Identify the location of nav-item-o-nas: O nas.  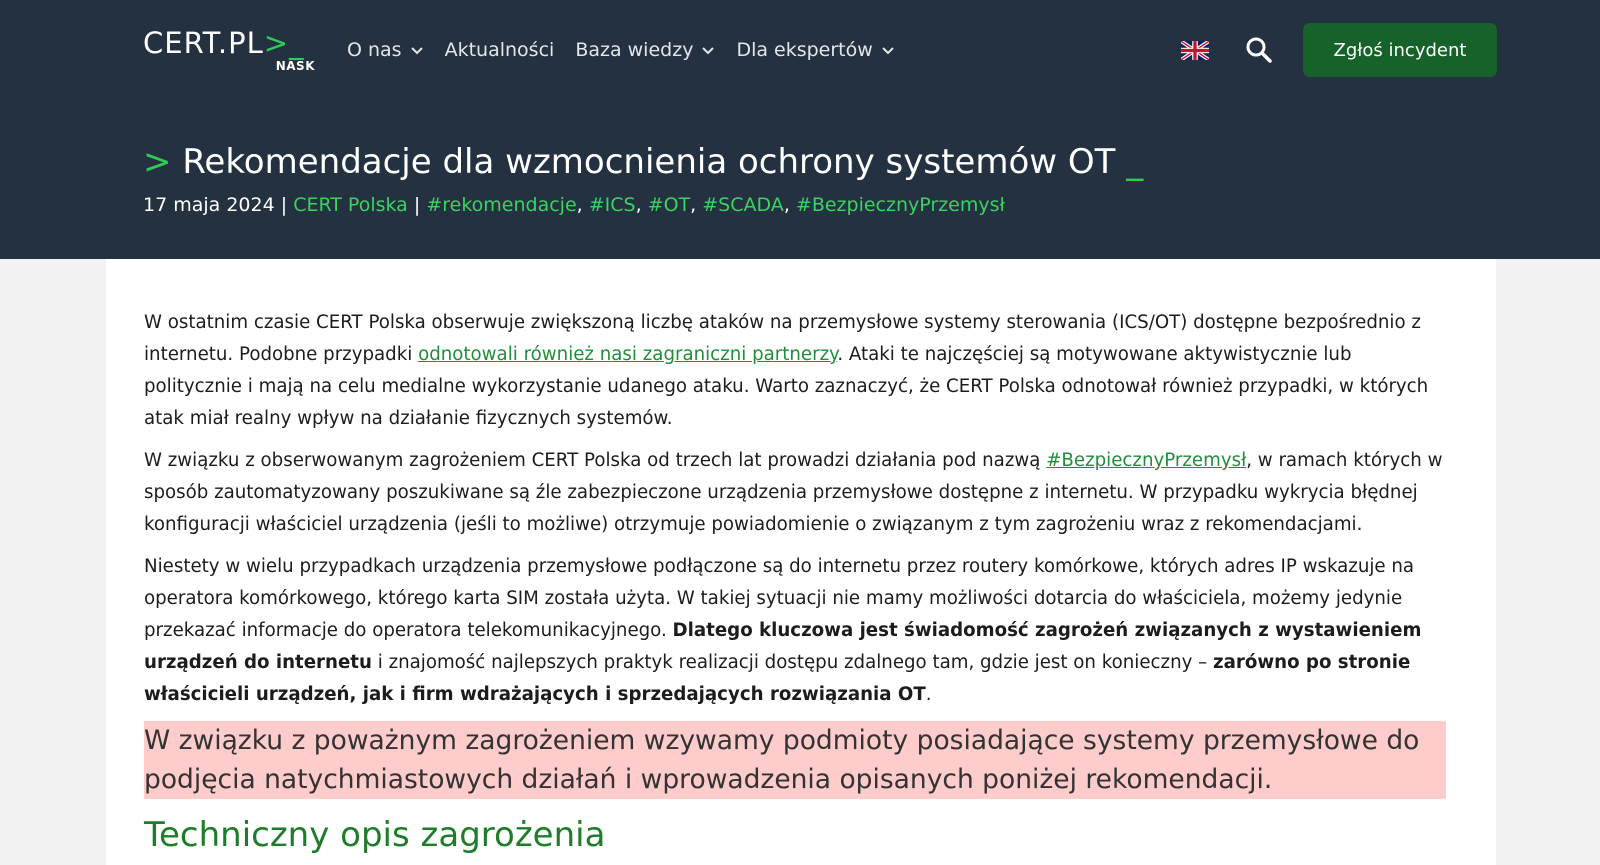
(385, 50).